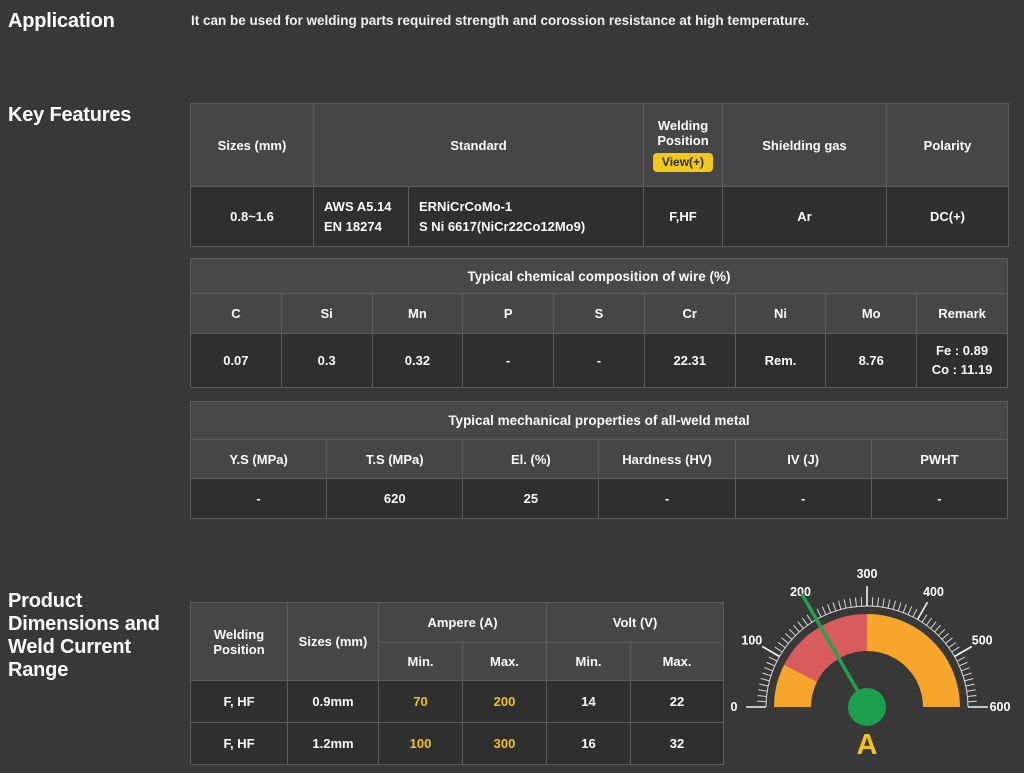  I want to click on mech-header: IV (J), so click(803, 459).